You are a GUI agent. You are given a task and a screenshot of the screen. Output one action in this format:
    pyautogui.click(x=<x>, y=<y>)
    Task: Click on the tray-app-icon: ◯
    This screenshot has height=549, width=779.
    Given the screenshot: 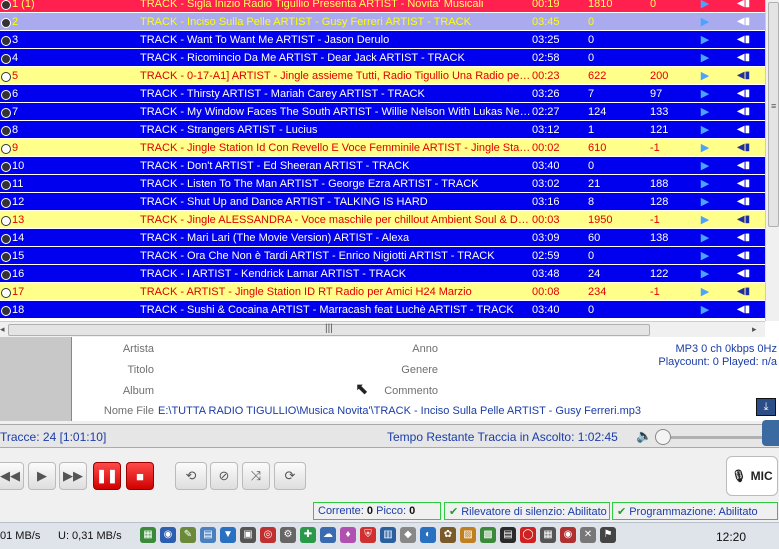 What is the action you would take?
    pyautogui.click(x=528, y=535)
    